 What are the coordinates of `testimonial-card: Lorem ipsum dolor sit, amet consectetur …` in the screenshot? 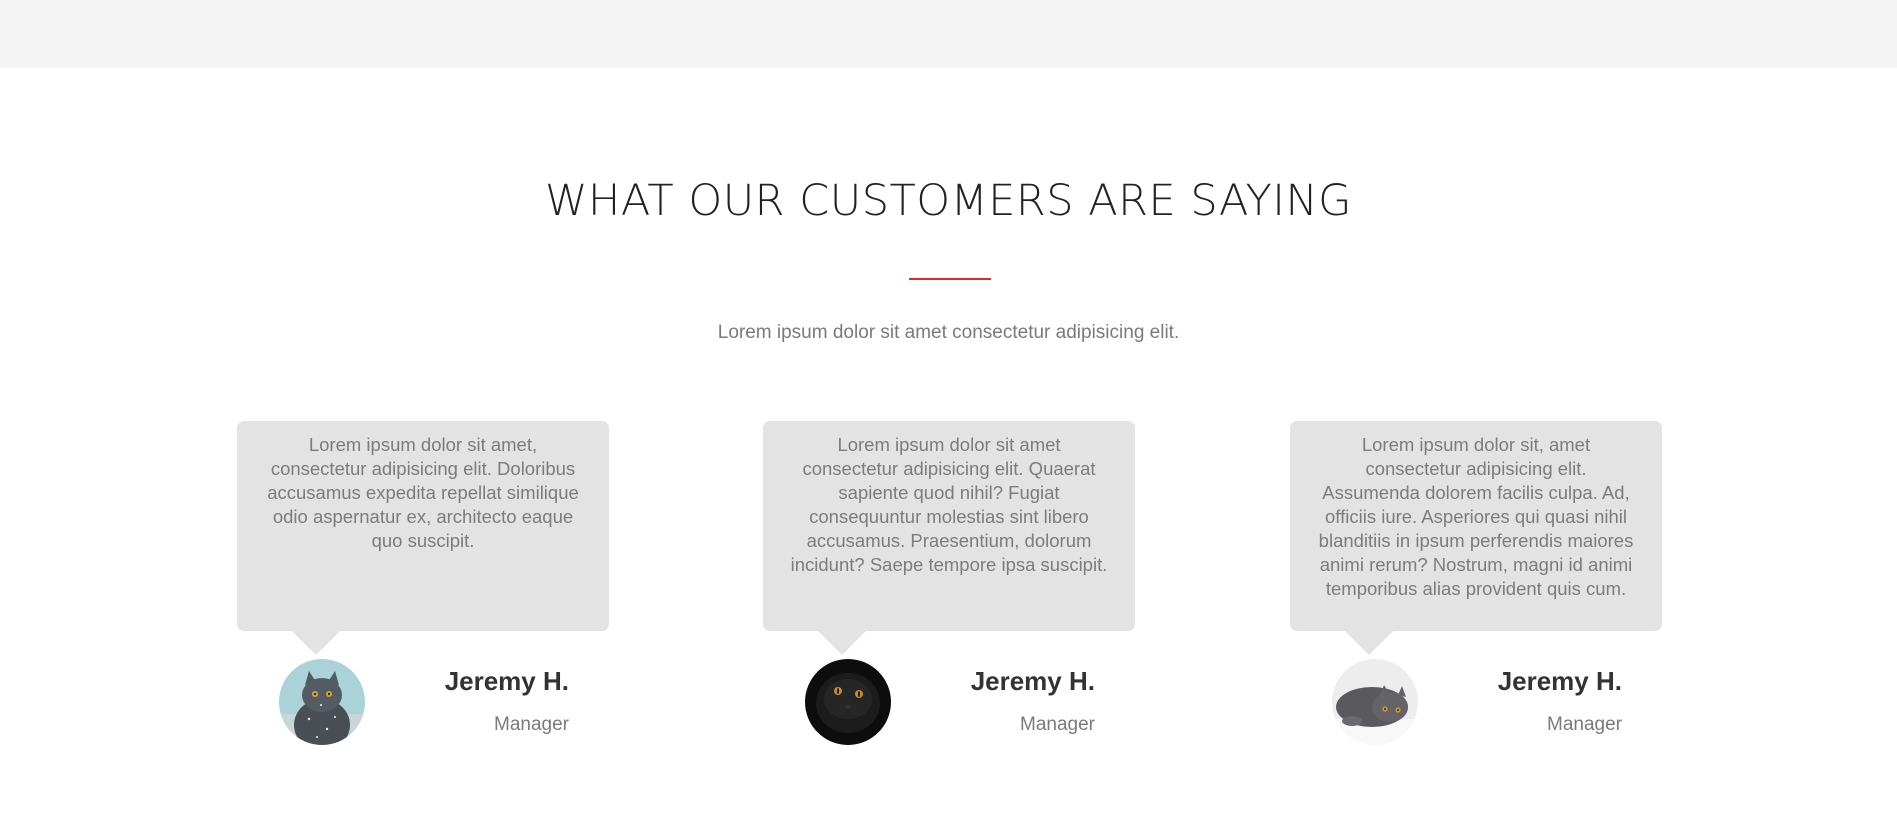 It's located at (1476, 583).